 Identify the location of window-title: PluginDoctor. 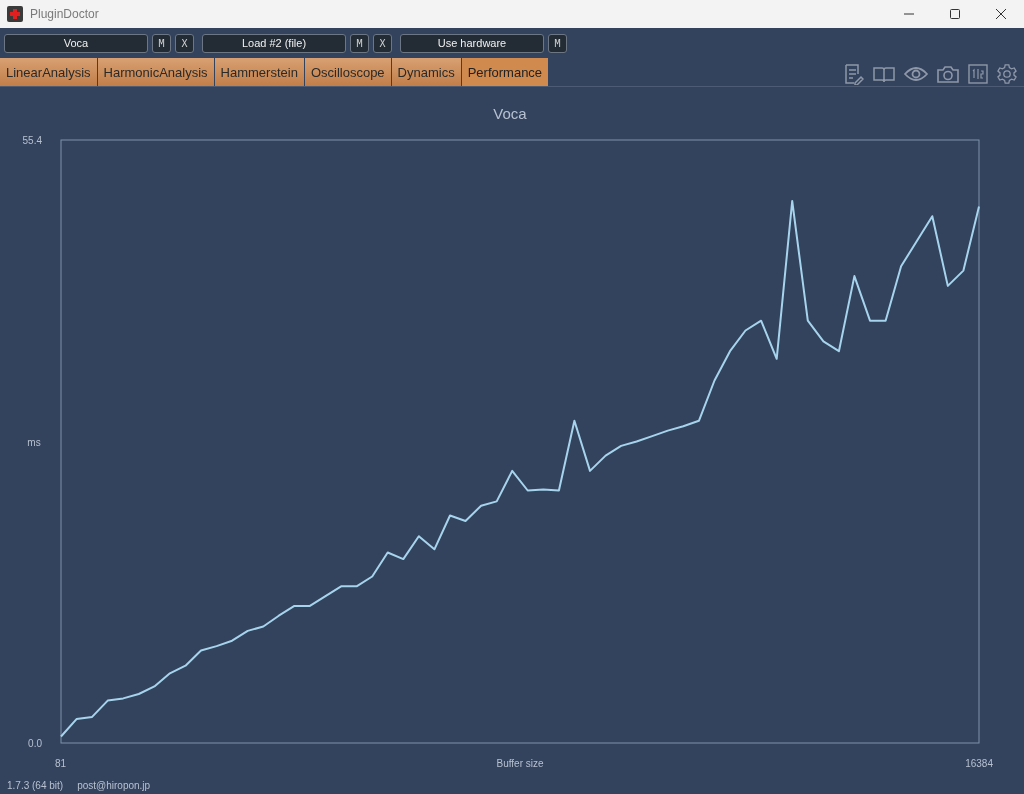
(64, 14).